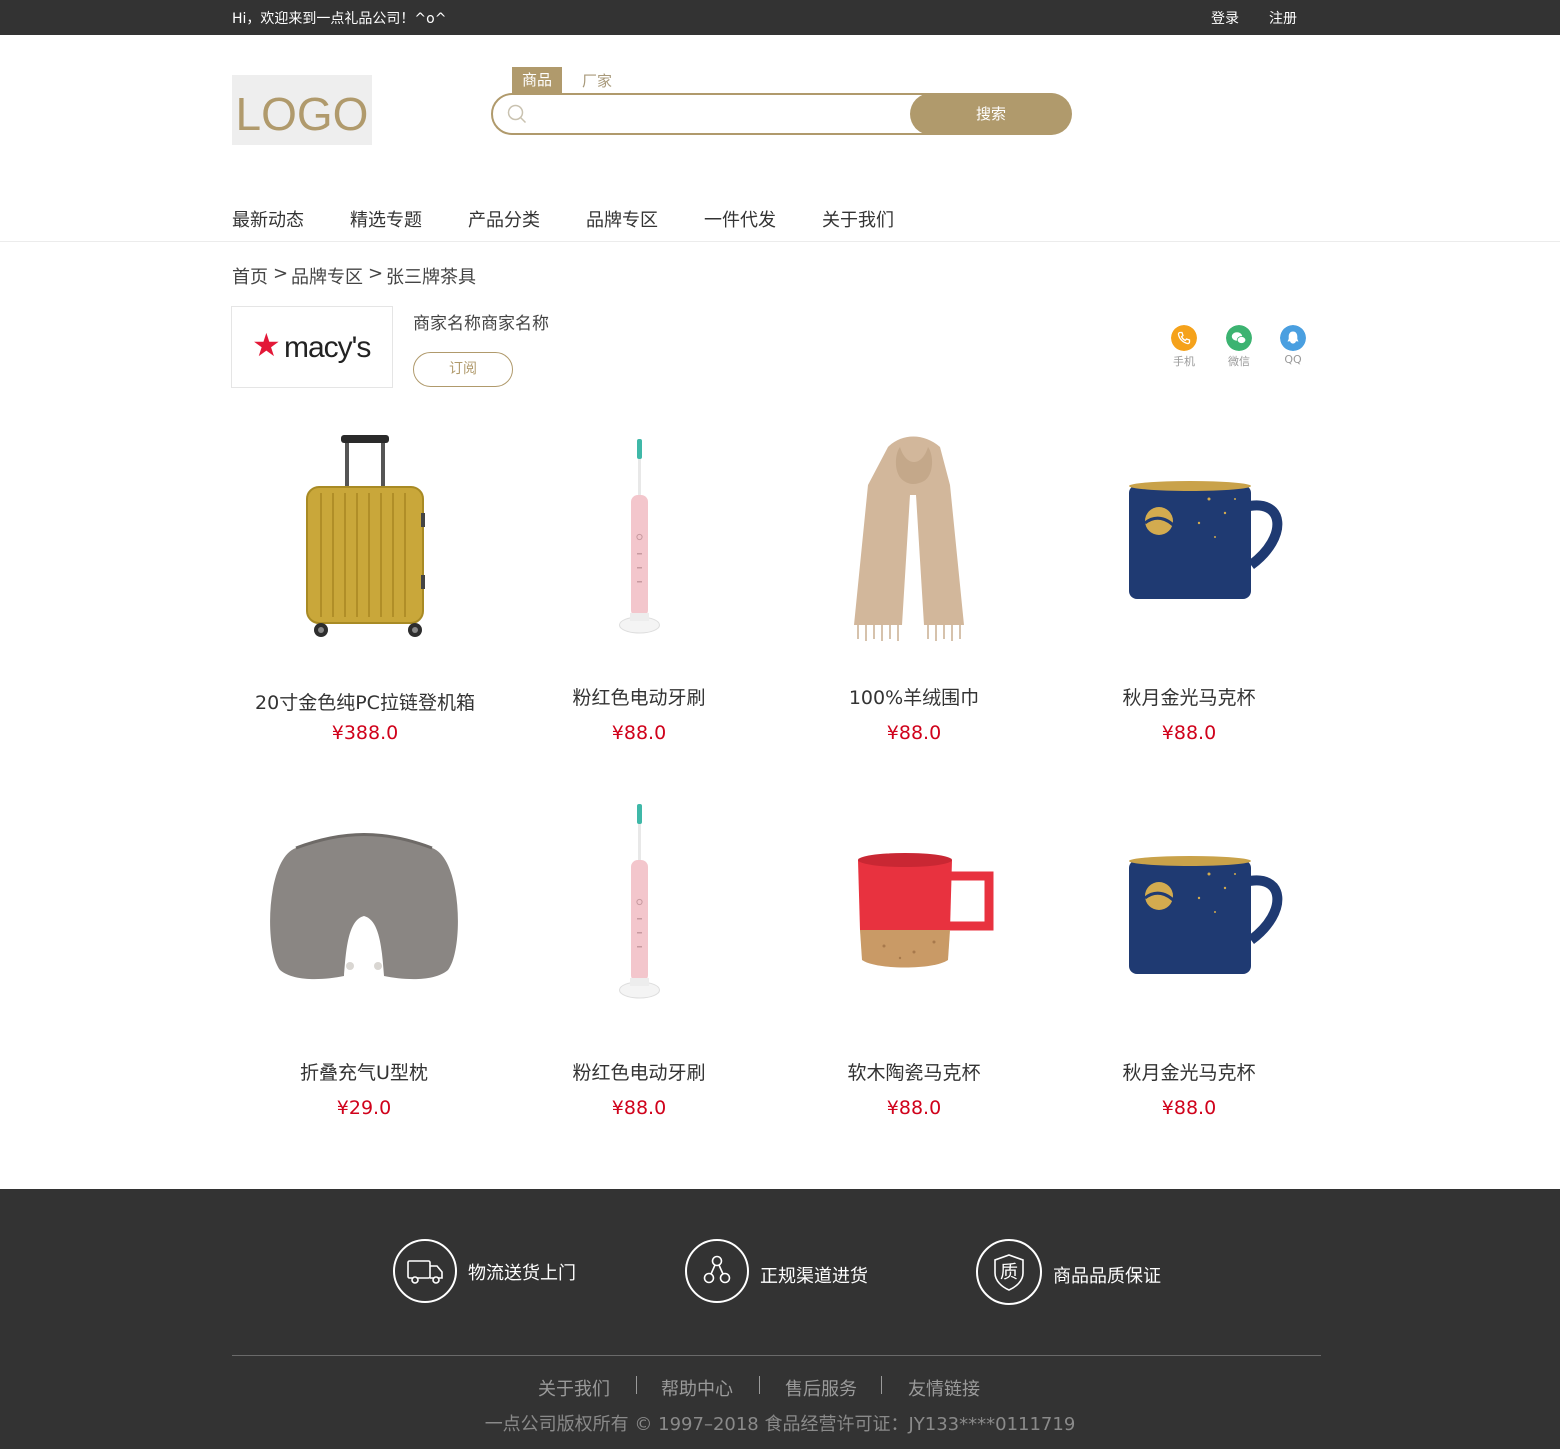 This screenshot has width=1560, height=1449. What do you see at coordinates (463, 369) in the screenshot?
I see `subscribe-button: 订阅` at bounding box center [463, 369].